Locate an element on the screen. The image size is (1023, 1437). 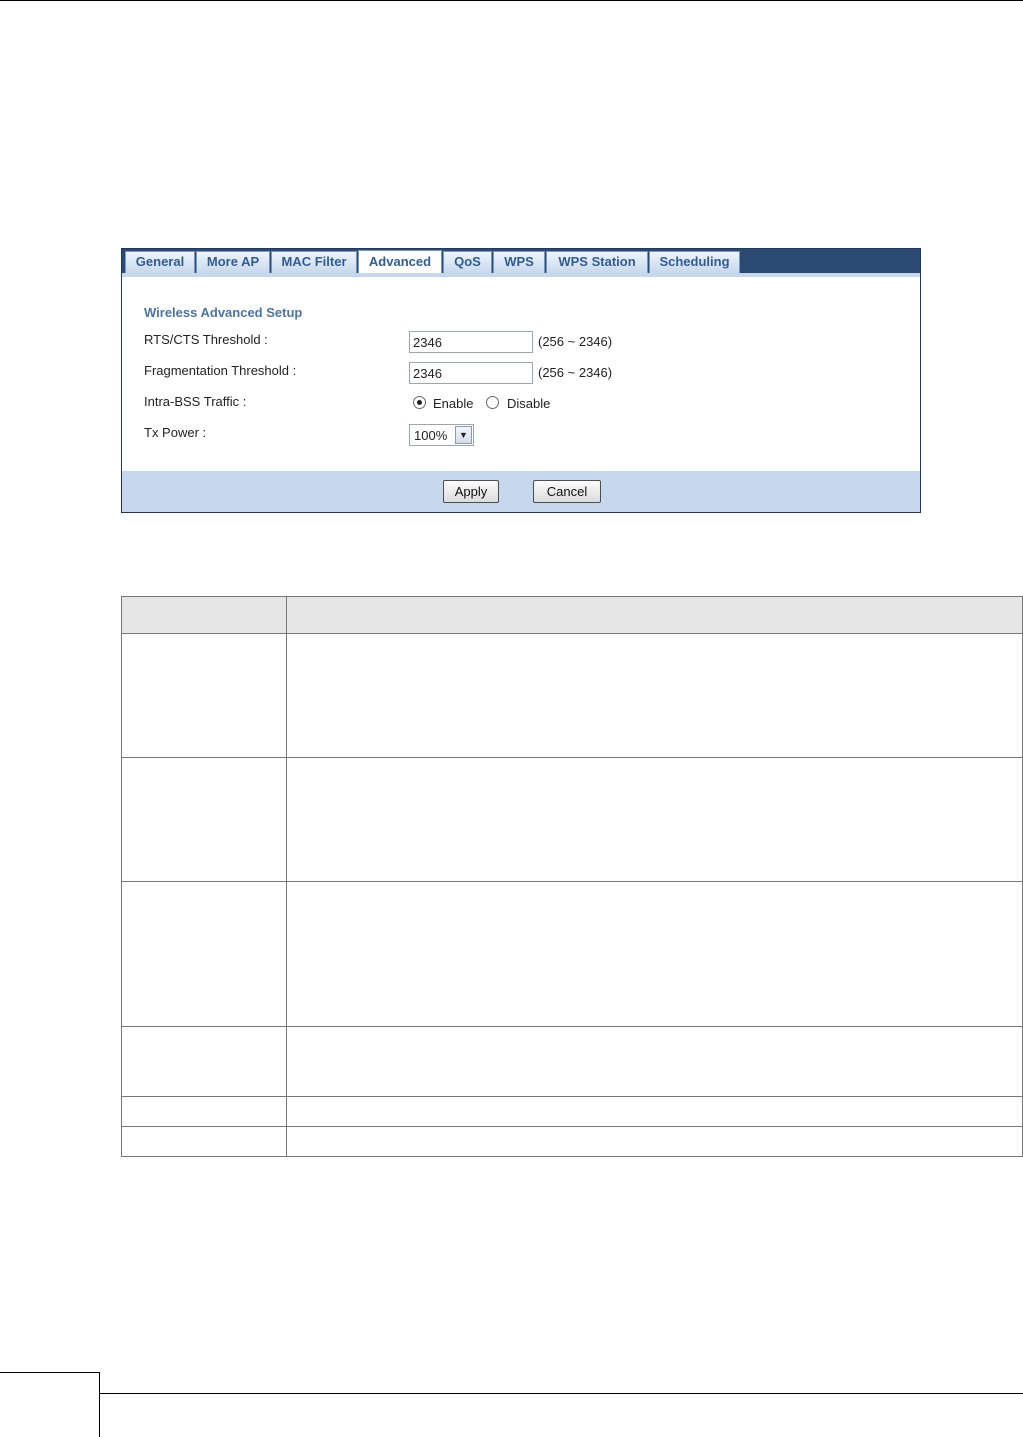
apply-button: Apply is located at coordinates (471, 491).